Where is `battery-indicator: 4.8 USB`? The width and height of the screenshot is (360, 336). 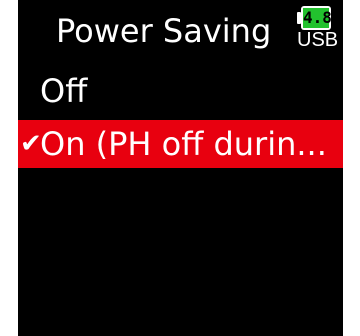 battery-indicator: 4.8 USB is located at coordinates (318, 28).